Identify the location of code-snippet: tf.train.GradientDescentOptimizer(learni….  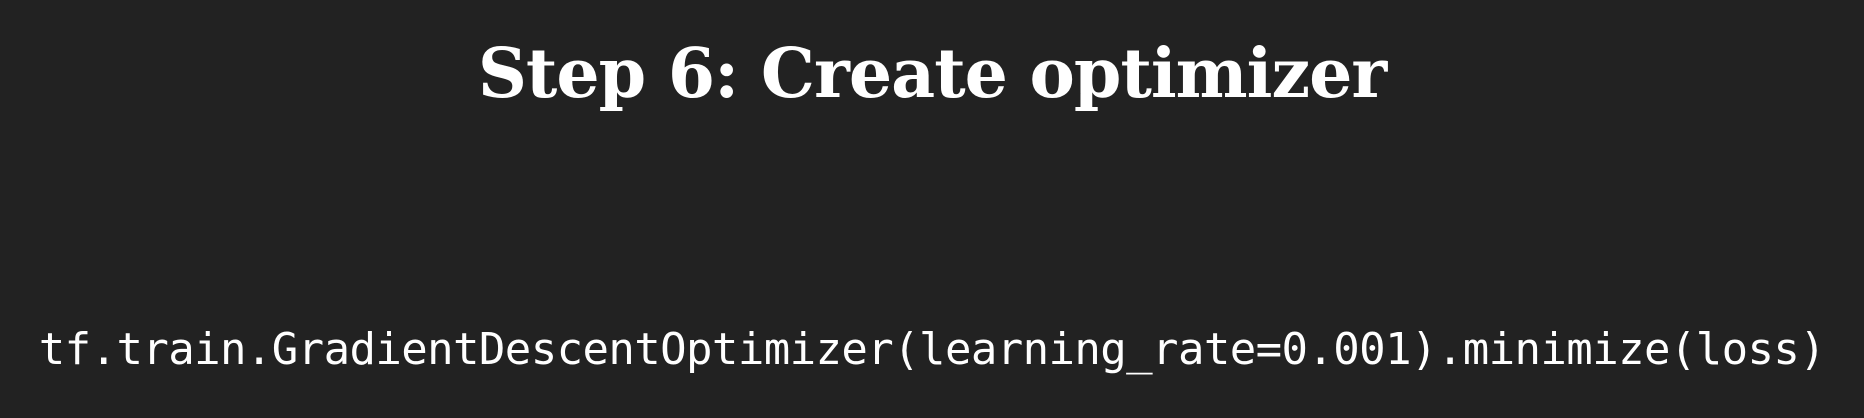
(932, 349).